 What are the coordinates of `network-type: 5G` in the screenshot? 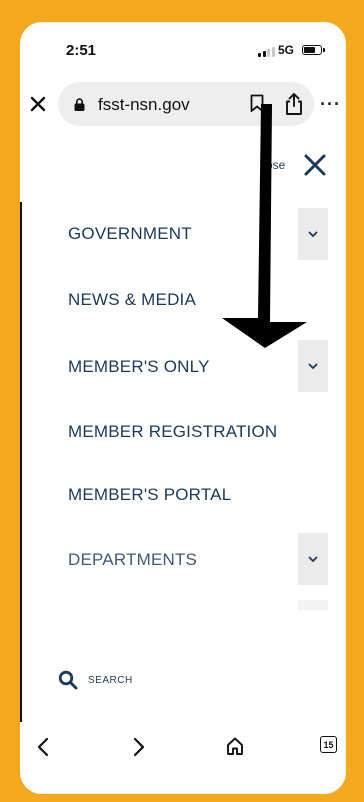 It's located at (286, 50).